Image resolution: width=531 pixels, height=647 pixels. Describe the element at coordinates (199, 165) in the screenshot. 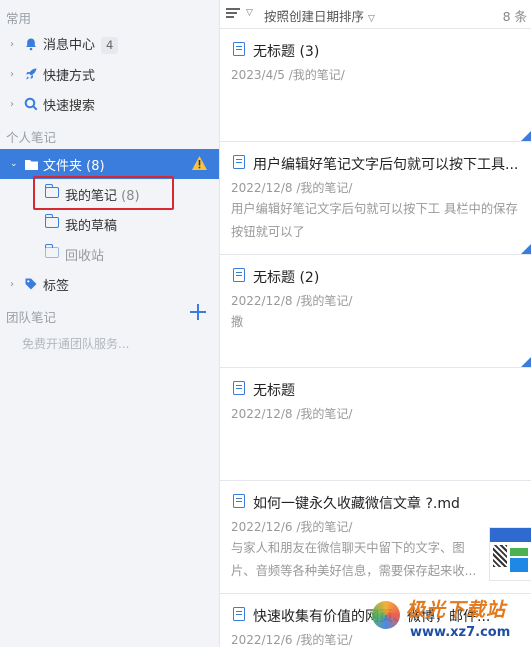

I see `warning-icon` at that location.